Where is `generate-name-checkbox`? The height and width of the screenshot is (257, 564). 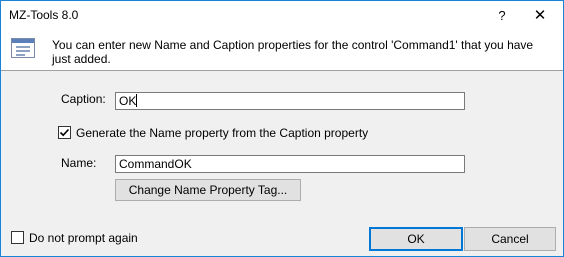
generate-name-checkbox is located at coordinates (64, 132).